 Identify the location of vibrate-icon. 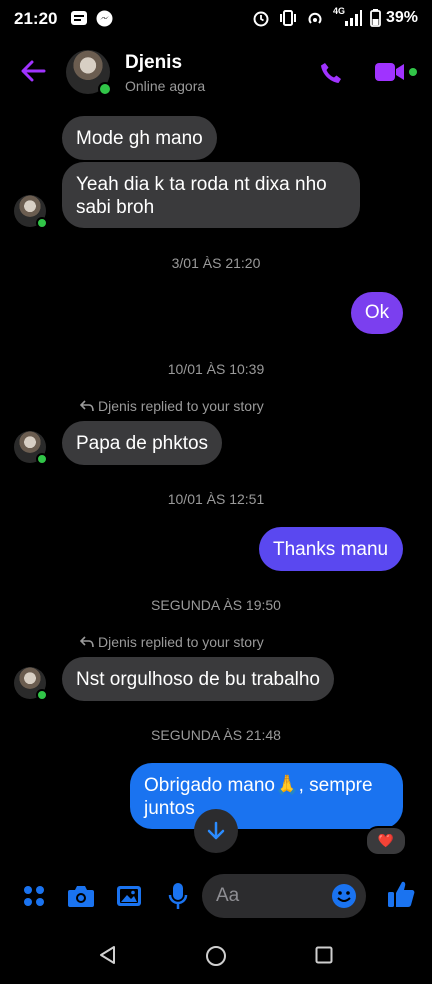
(288, 20).